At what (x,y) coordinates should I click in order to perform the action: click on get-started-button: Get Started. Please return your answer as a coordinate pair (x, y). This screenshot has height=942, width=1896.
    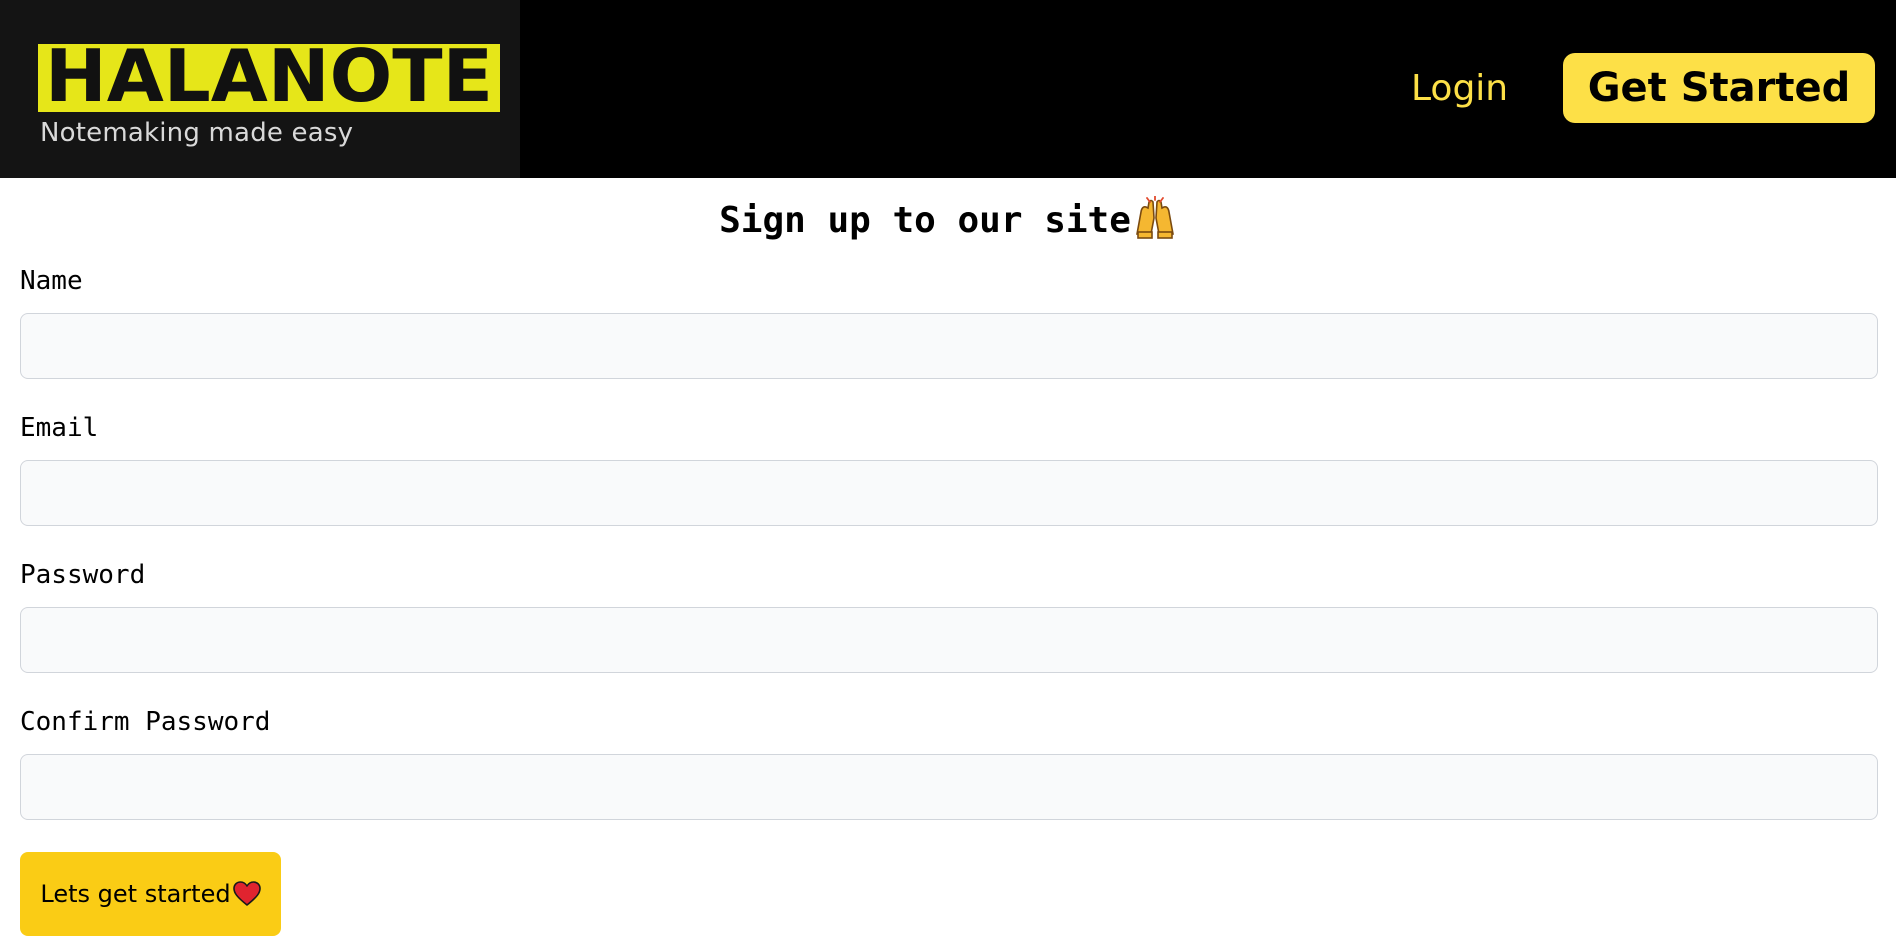
    Looking at the image, I should click on (1719, 88).